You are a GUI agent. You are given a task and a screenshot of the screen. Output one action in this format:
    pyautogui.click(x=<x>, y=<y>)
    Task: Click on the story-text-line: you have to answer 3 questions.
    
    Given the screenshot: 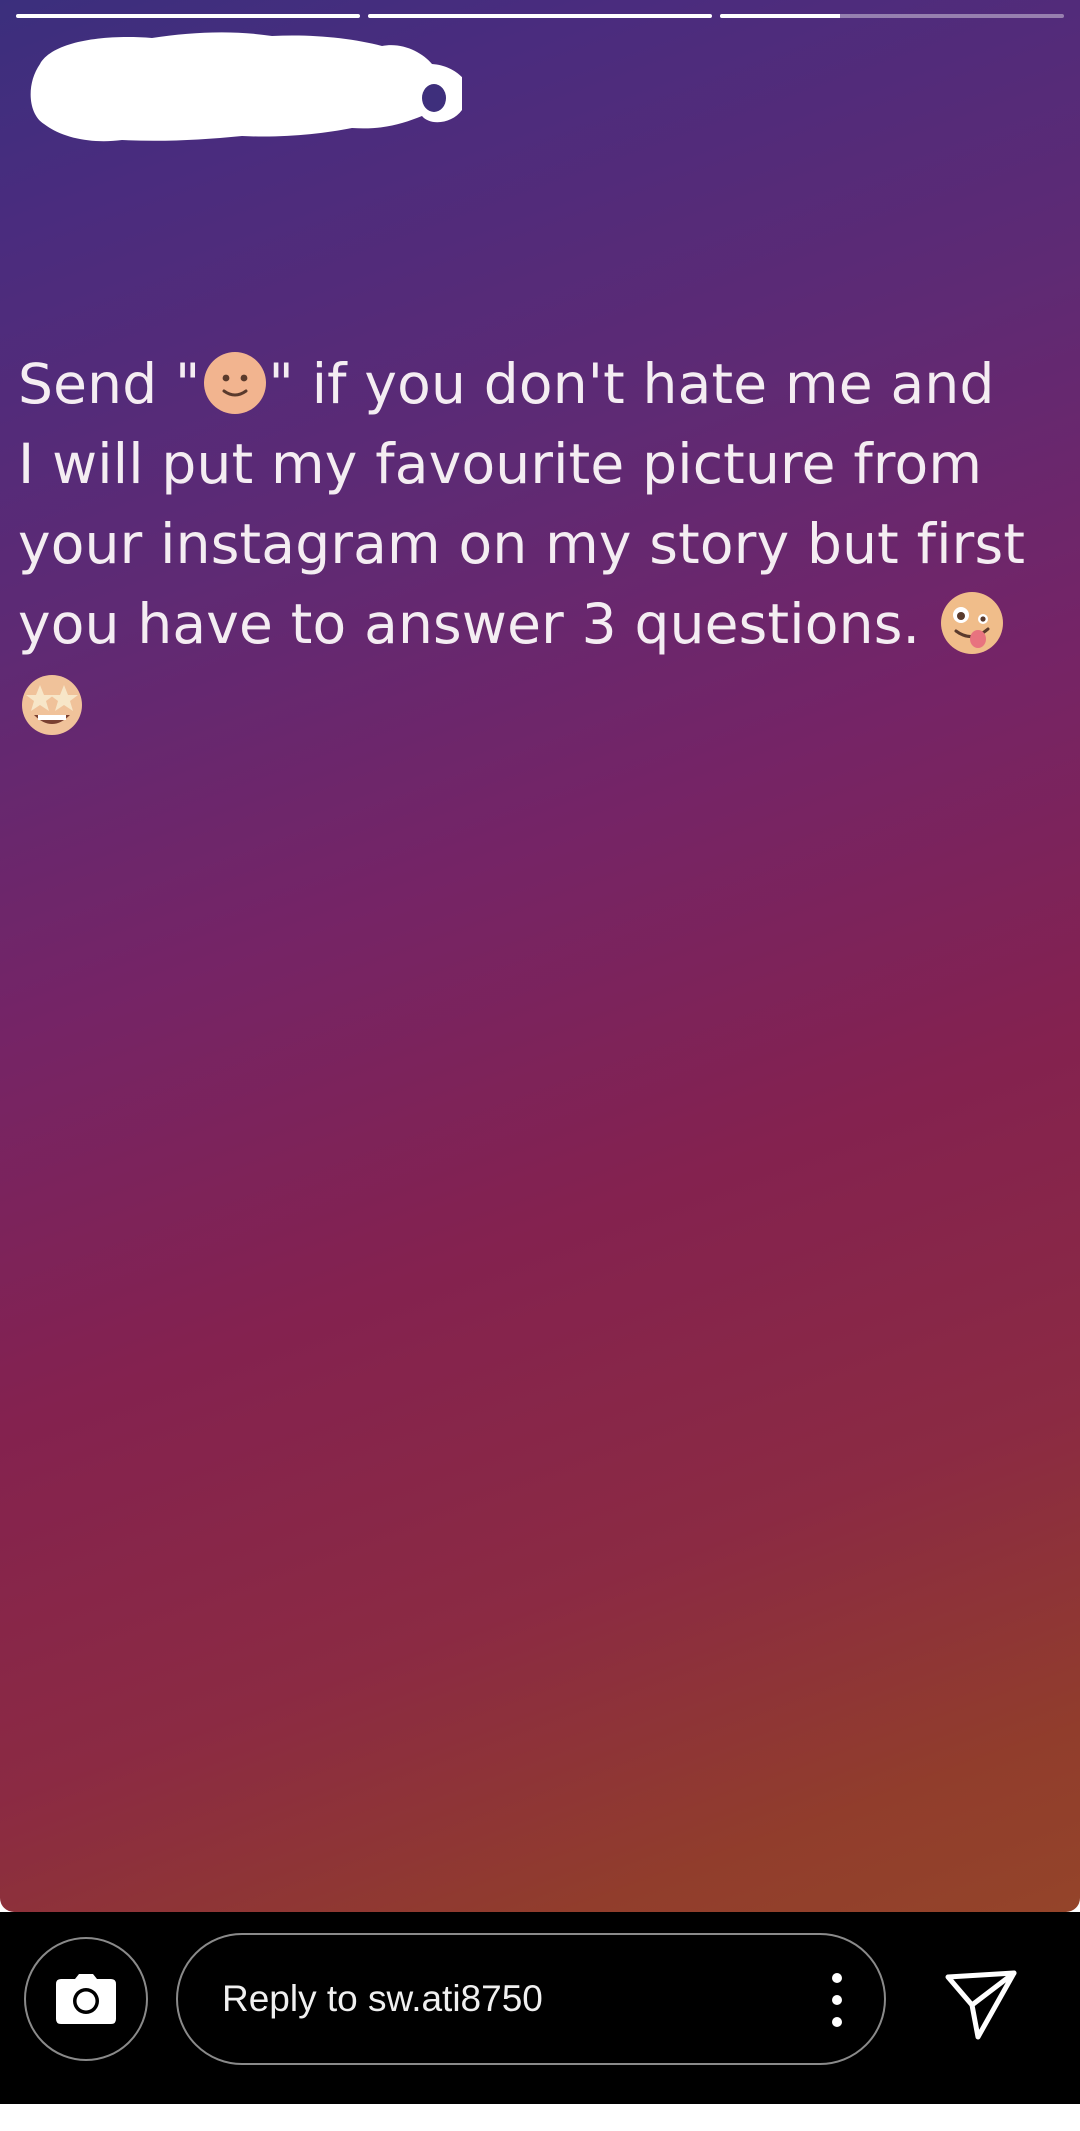 What is the action you would take?
    pyautogui.click(x=540, y=624)
    